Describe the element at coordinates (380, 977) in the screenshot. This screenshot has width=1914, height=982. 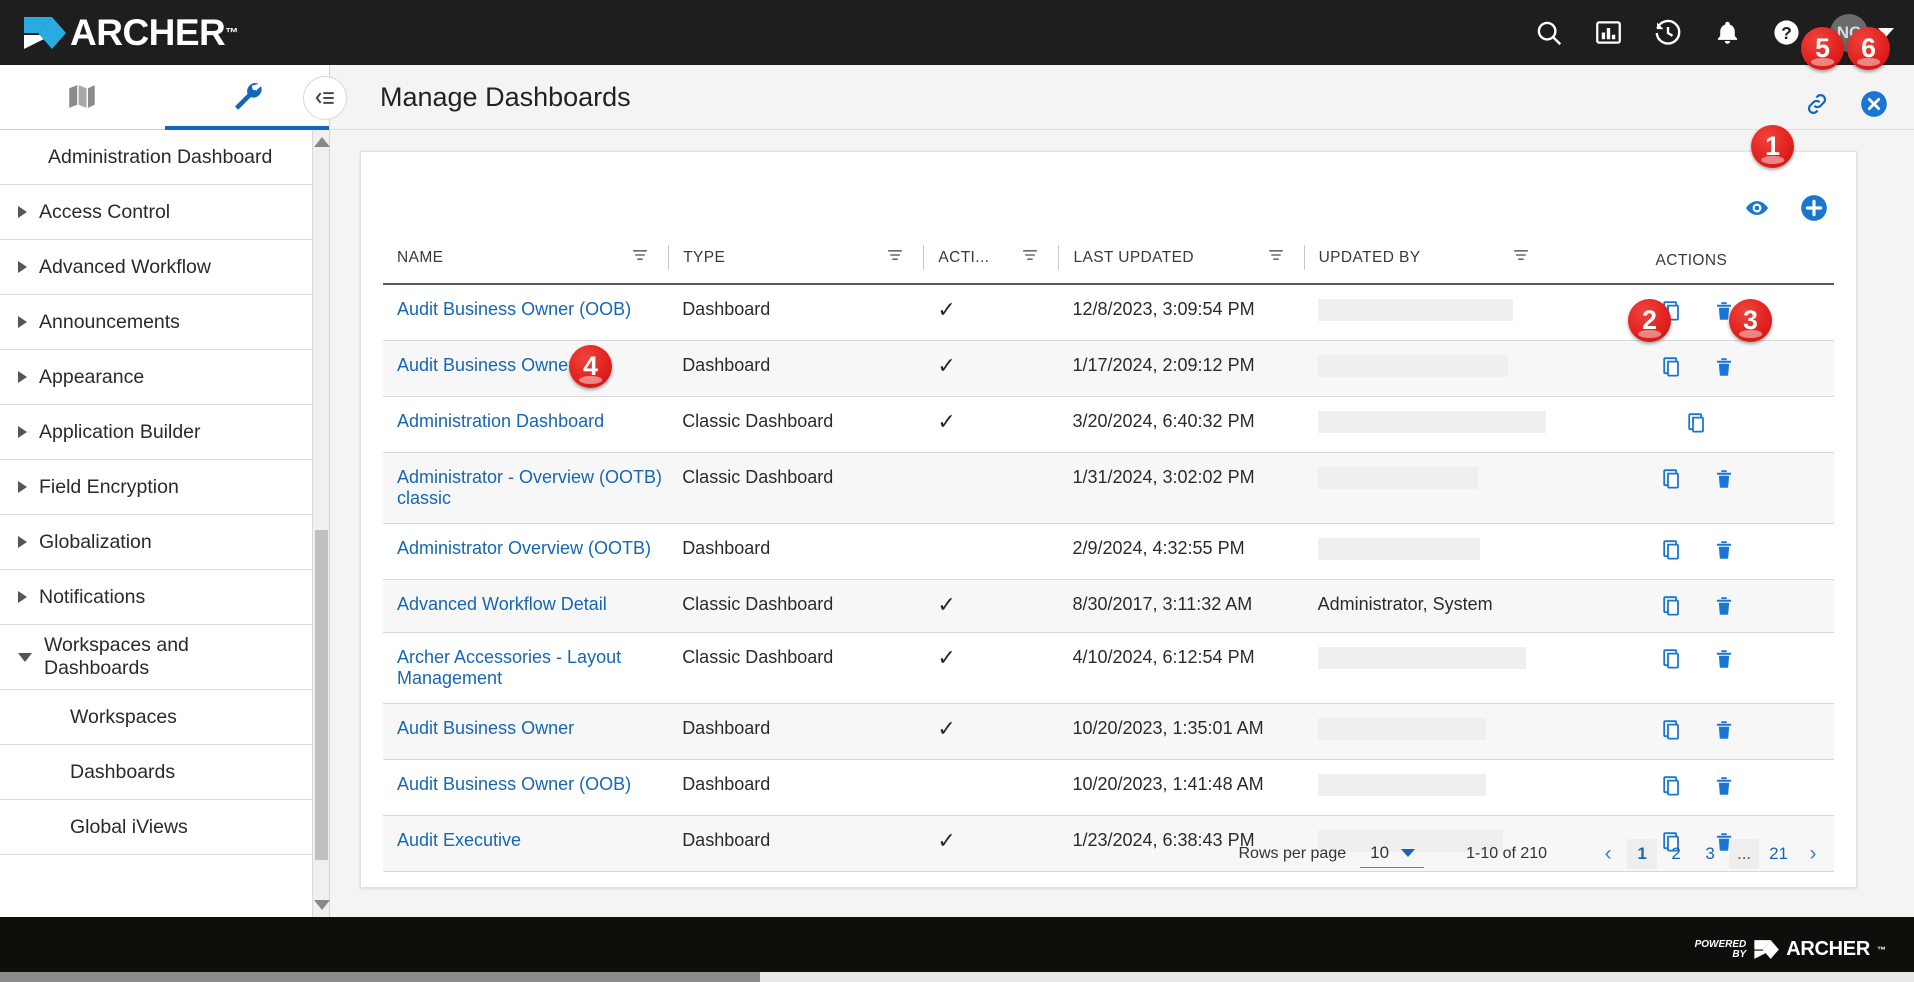
I see `horizontal-scroll-thumb` at that location.